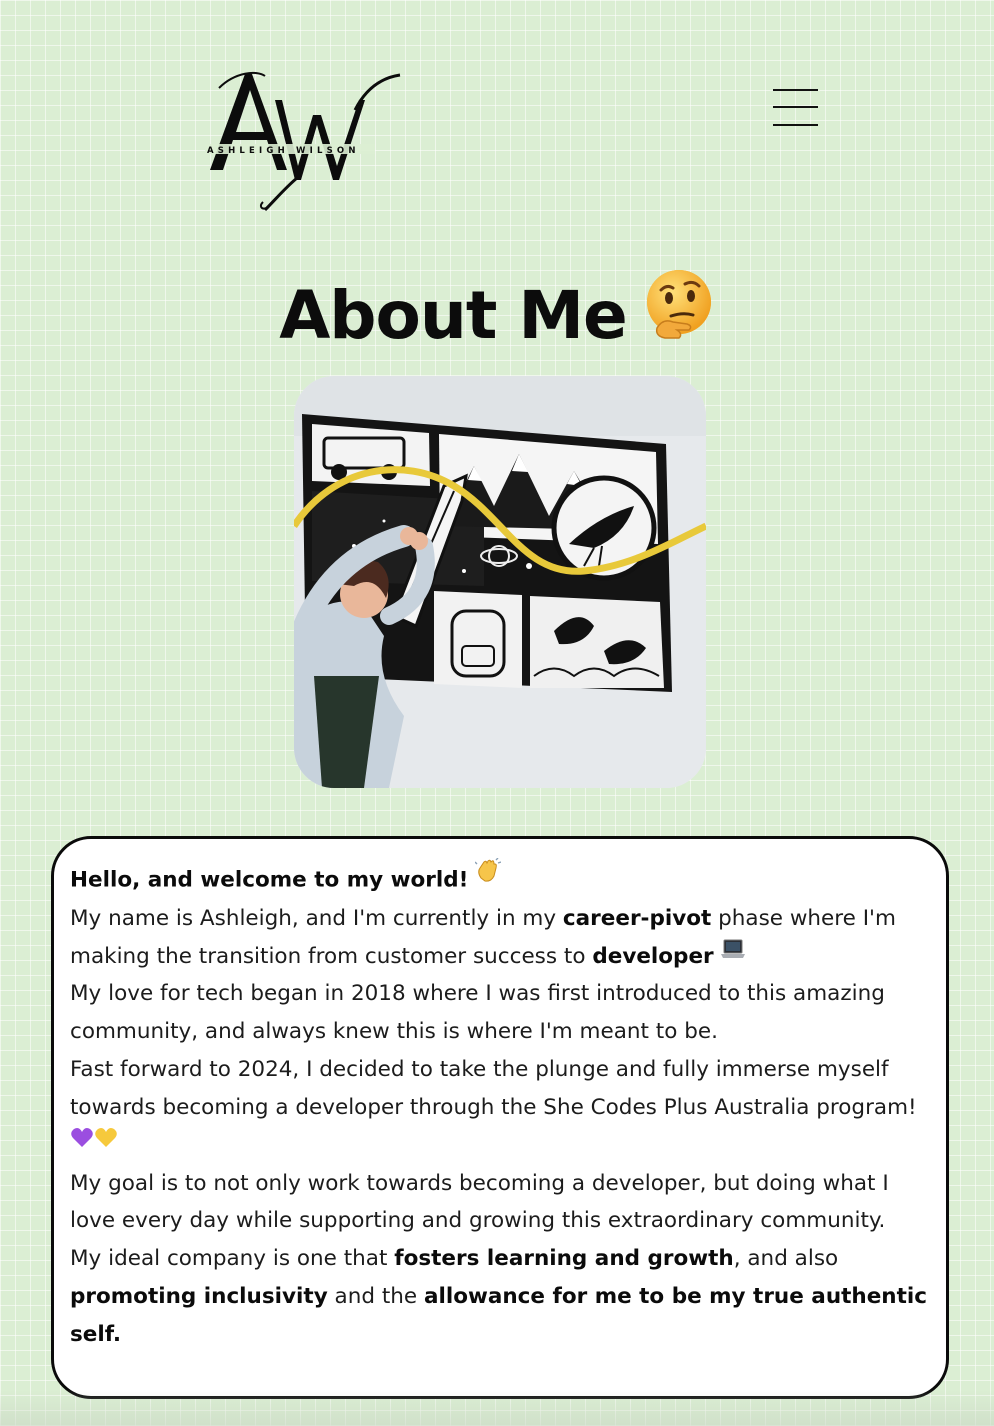 Image resolution: width=994 pixels, height=1426 pixels. What do you see at coordinates (653, 956) in the screenshot?
I see `developer-text: developer` at bounding box center [653, 956].